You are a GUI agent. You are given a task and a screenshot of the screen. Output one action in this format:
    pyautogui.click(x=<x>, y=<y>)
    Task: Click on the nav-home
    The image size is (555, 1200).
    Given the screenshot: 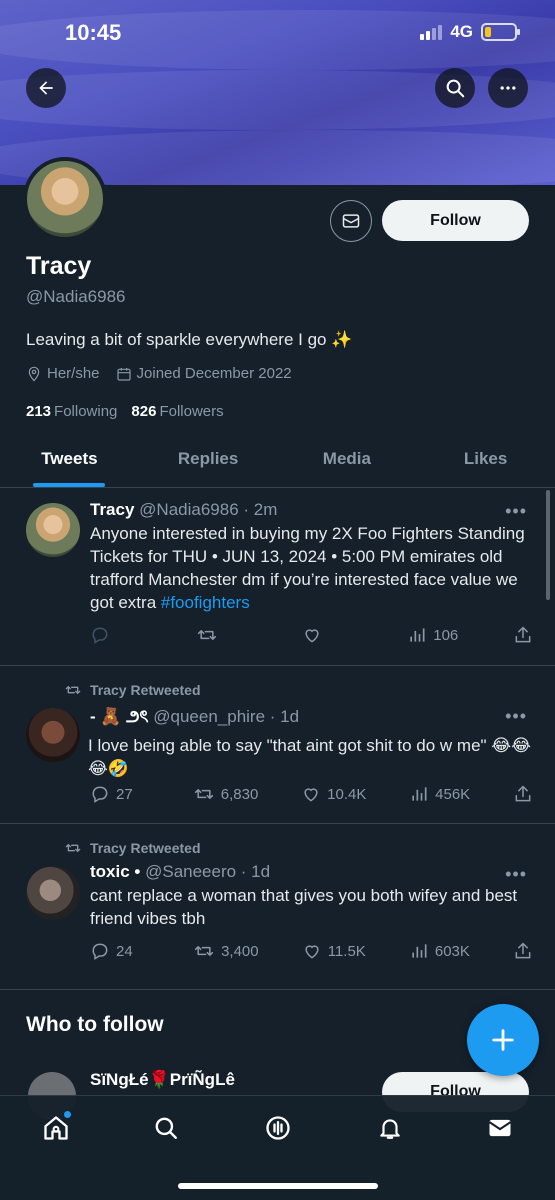 What is the action you would take?
    pyautogui.click(x=56, y=1128)
    